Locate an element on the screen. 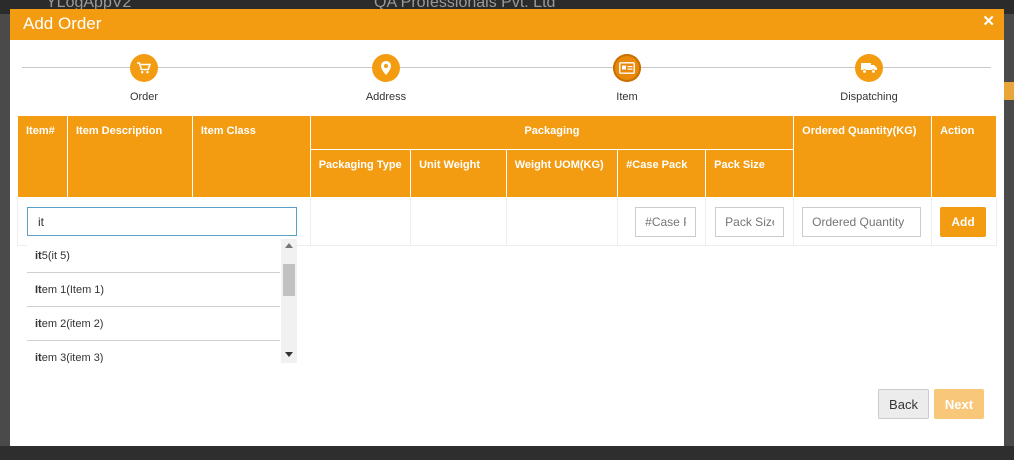  step-order: Order is located at coordinates (144, 78).